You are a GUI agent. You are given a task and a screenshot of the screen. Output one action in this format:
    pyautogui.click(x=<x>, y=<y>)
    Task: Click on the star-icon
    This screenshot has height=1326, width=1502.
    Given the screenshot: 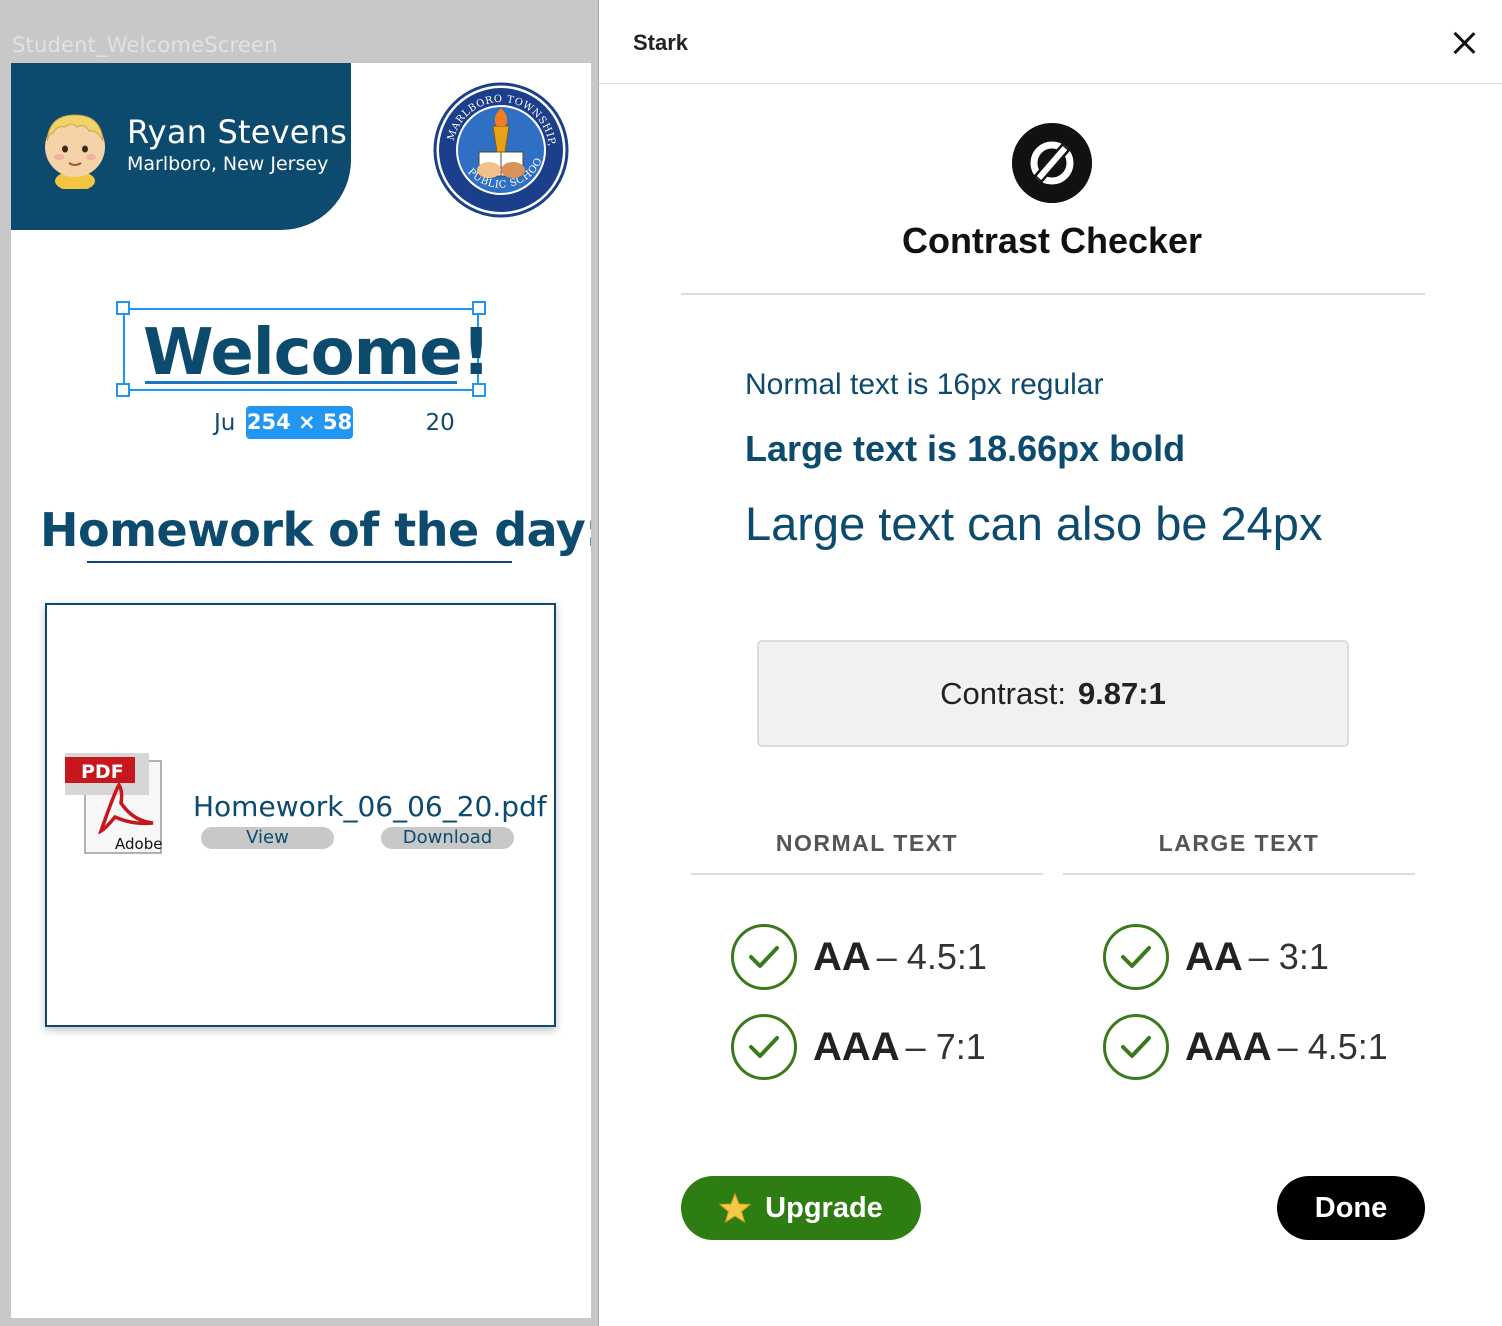 What is the action you would take?
    pyautogui.click(x=735, y=1208)
    